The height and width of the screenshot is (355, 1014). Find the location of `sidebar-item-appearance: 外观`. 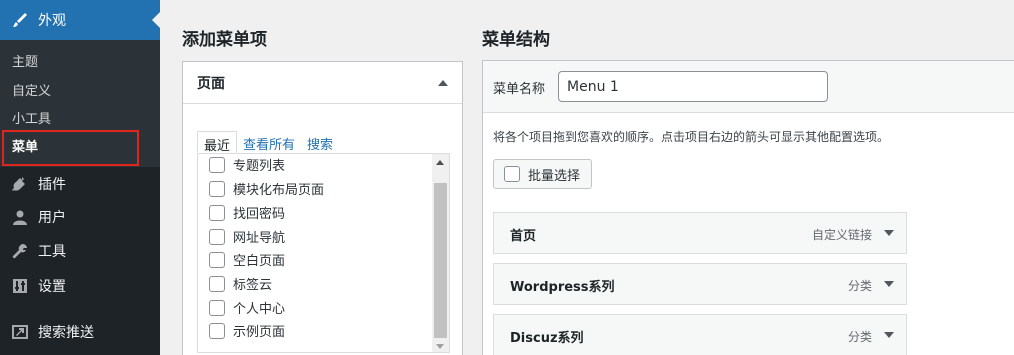

sidebar-item-appearance: 外观 is located at coordinates (80, 20).